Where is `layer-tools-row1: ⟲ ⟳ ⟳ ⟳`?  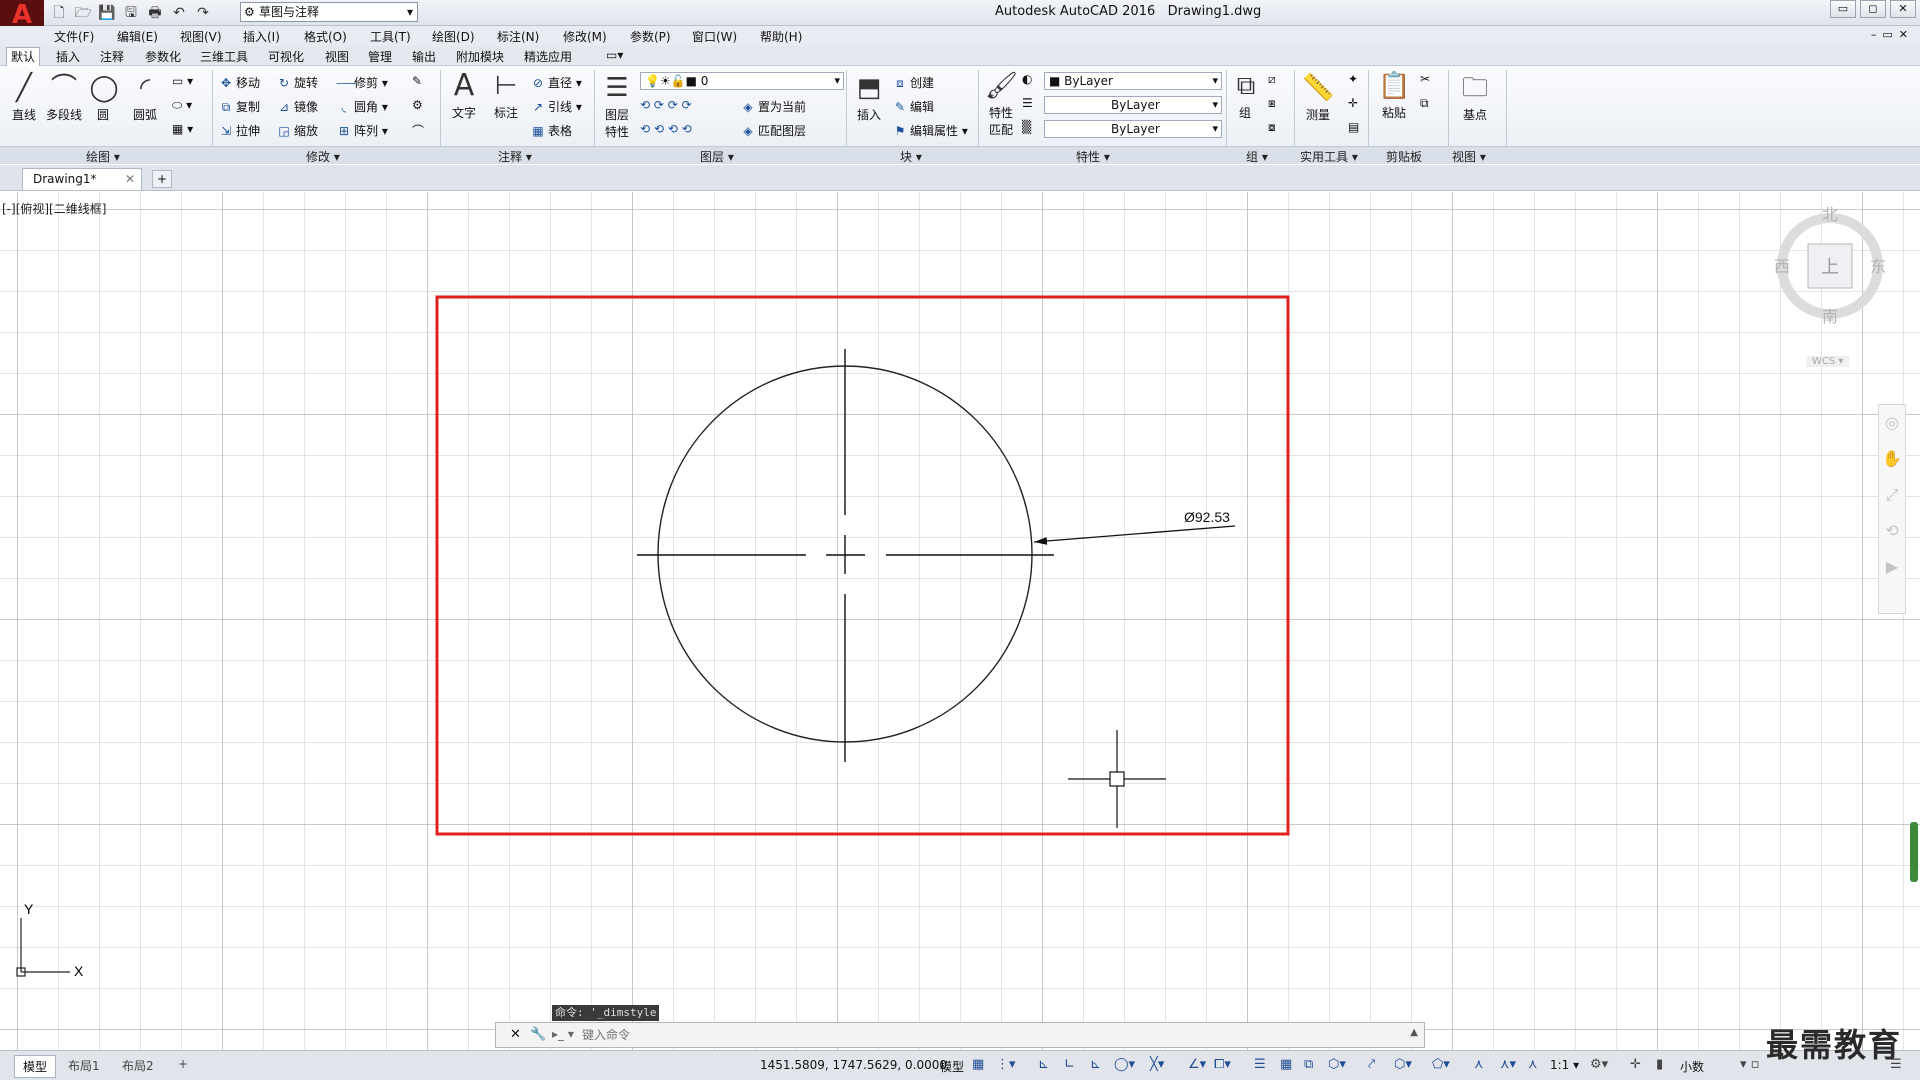 layer-tools-row1: ⟲ ⟳ ⟳ ⟳ is located at coordinates (666, 105).